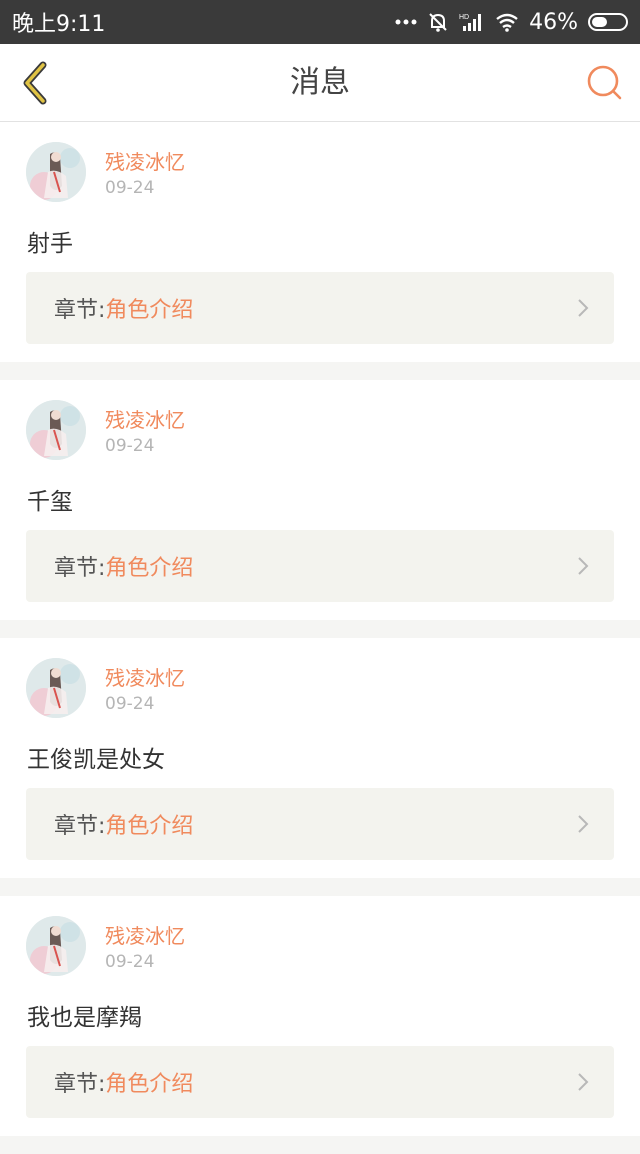 Image resolution: width=640 pixels, height=1154 pixels. I want to click on nav-bar: 消息, so click(320, 83).